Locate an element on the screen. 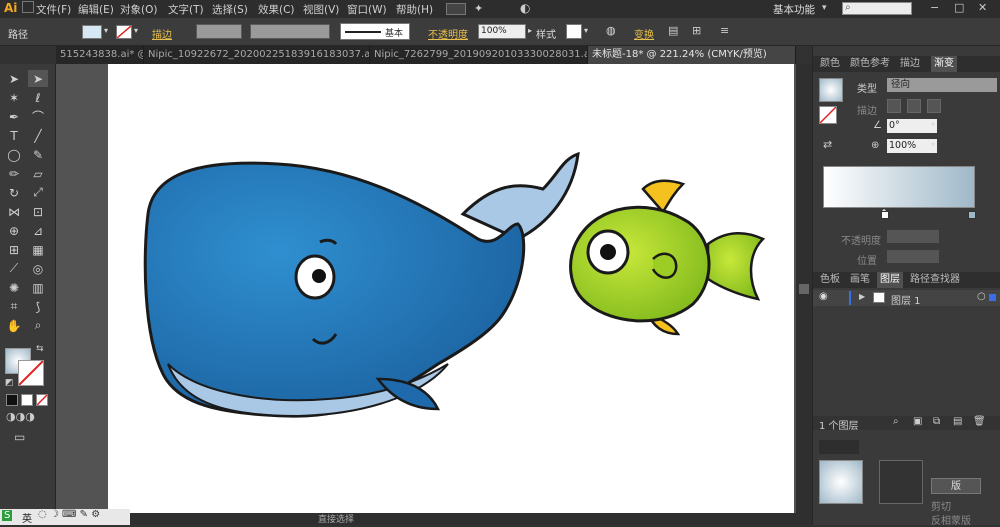  menu-window: 窗口(W) is located at coordinates (367, 9).